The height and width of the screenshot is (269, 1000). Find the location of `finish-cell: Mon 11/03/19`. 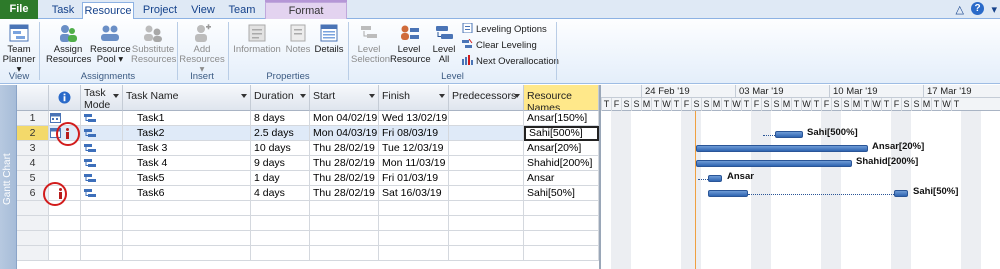

finish-cell: Mon 11/03/19 is located at coordinates (414, 163).